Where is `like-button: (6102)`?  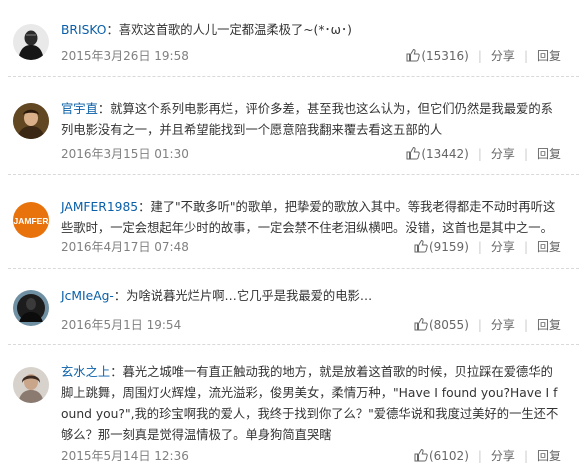 like-button: (6102) is located at coordinates (441, 456).